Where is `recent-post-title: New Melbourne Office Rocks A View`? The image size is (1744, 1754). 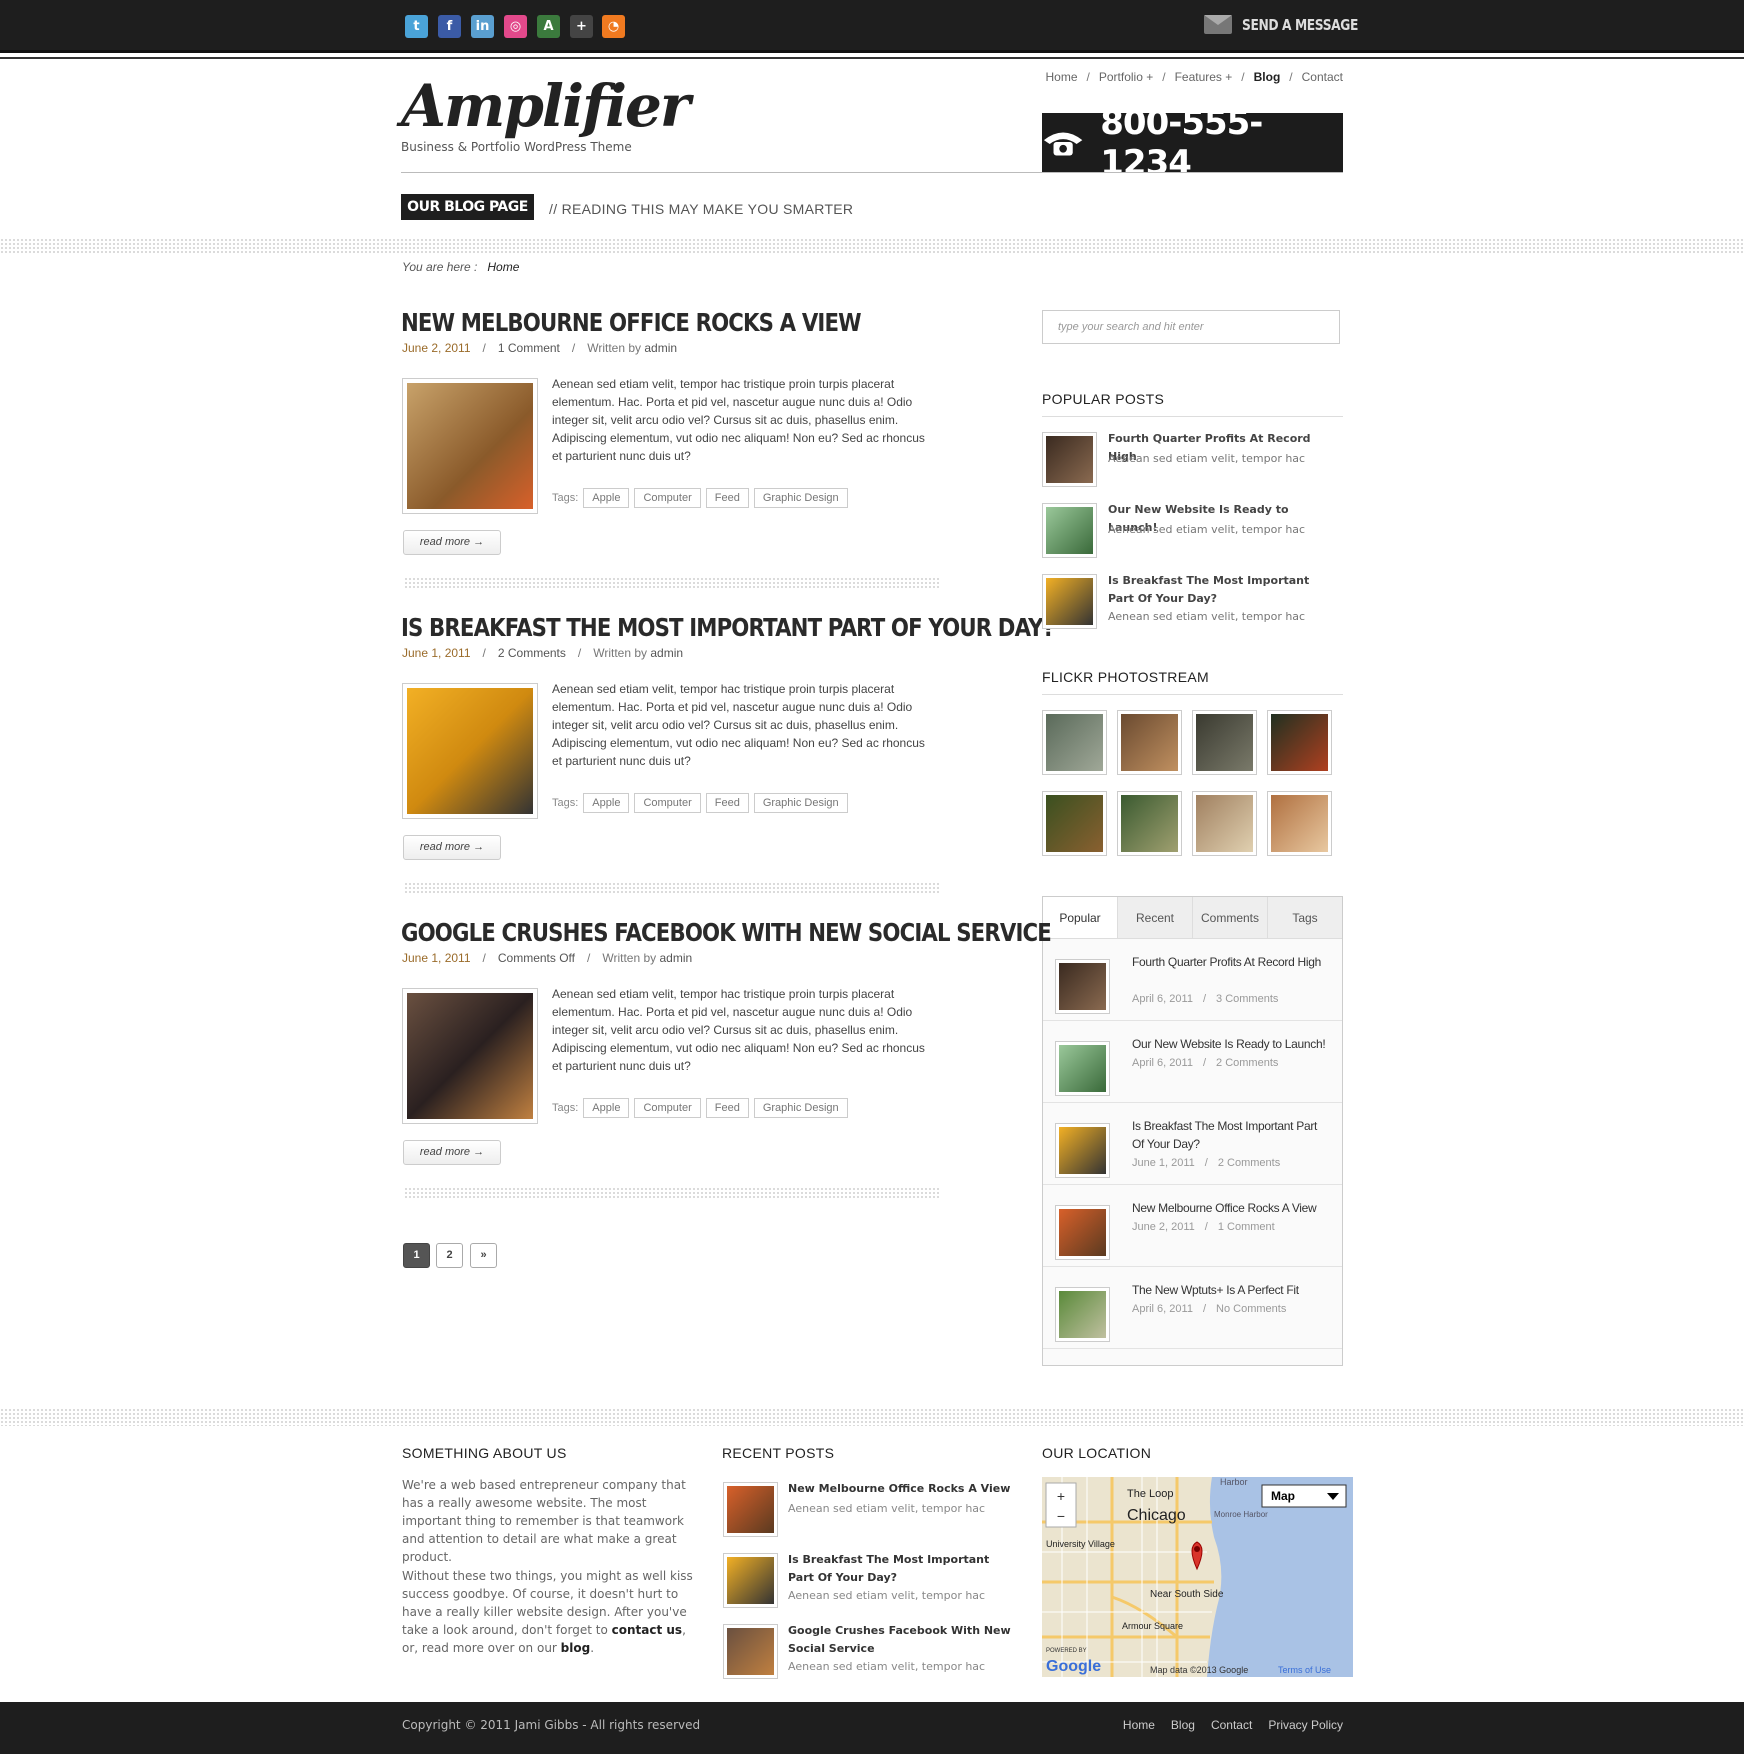
recent-post-title: New Melbourne Office Rocks A View is located at coordinates (900, 1489).